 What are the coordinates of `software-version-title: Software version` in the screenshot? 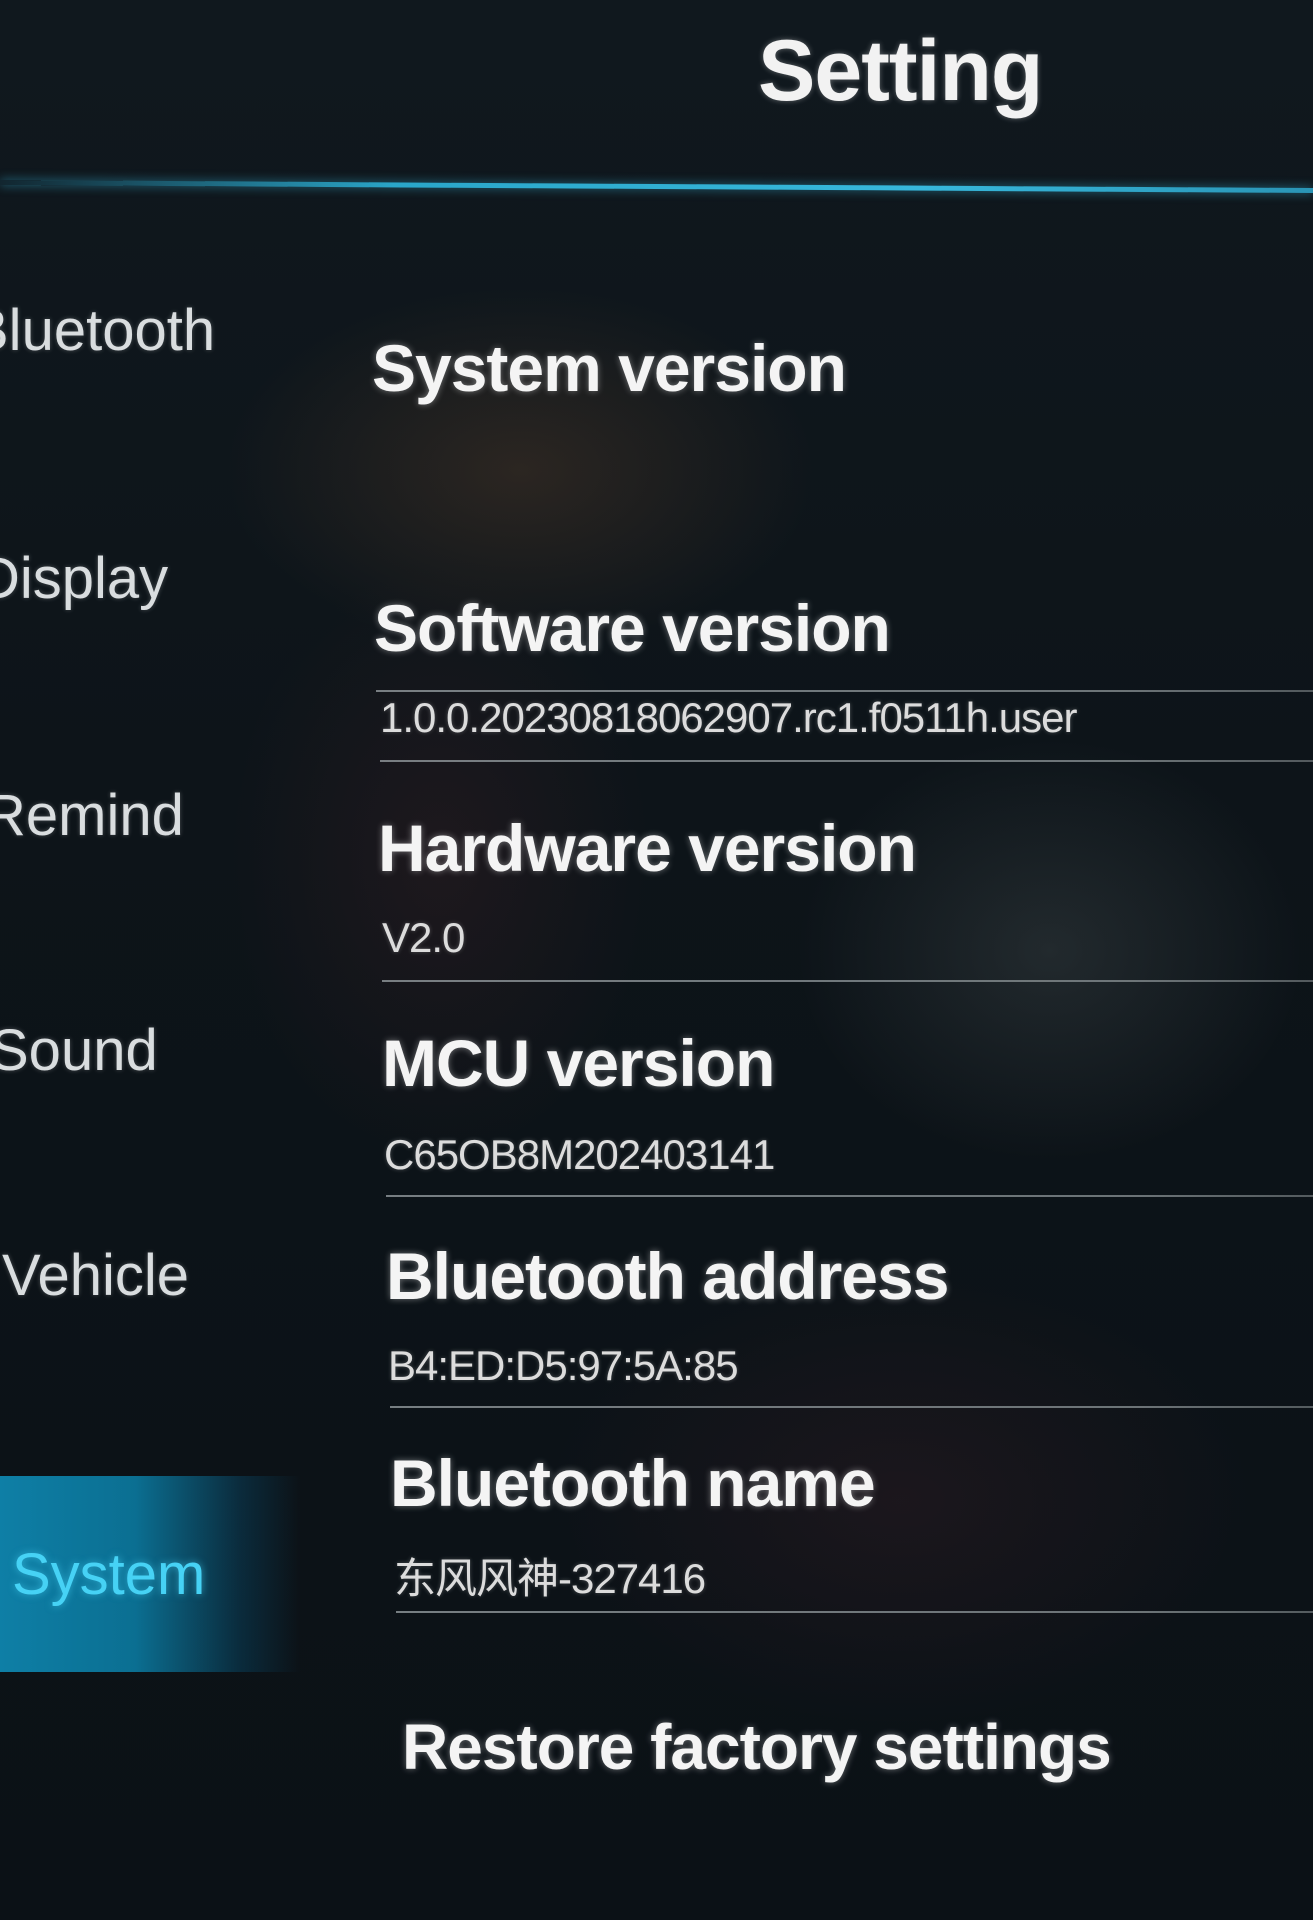 It's located at (632, 628).